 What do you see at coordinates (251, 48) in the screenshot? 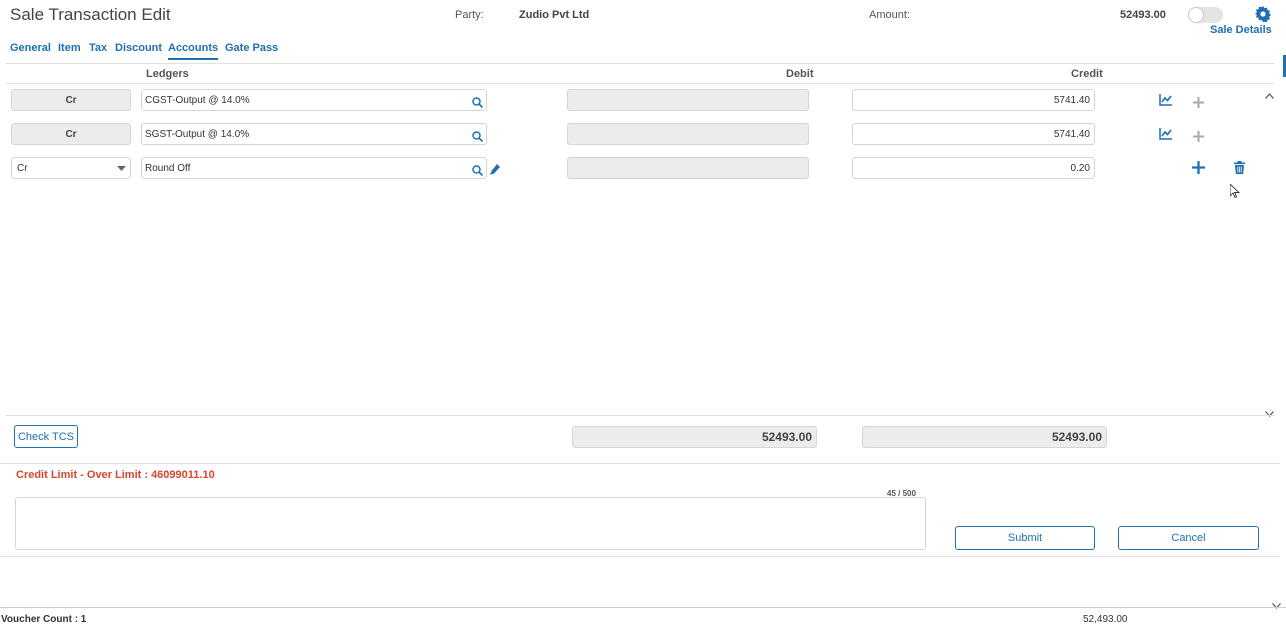
I see `tab-gate-pass: Gate Pass` at bounding box center [251, 48].